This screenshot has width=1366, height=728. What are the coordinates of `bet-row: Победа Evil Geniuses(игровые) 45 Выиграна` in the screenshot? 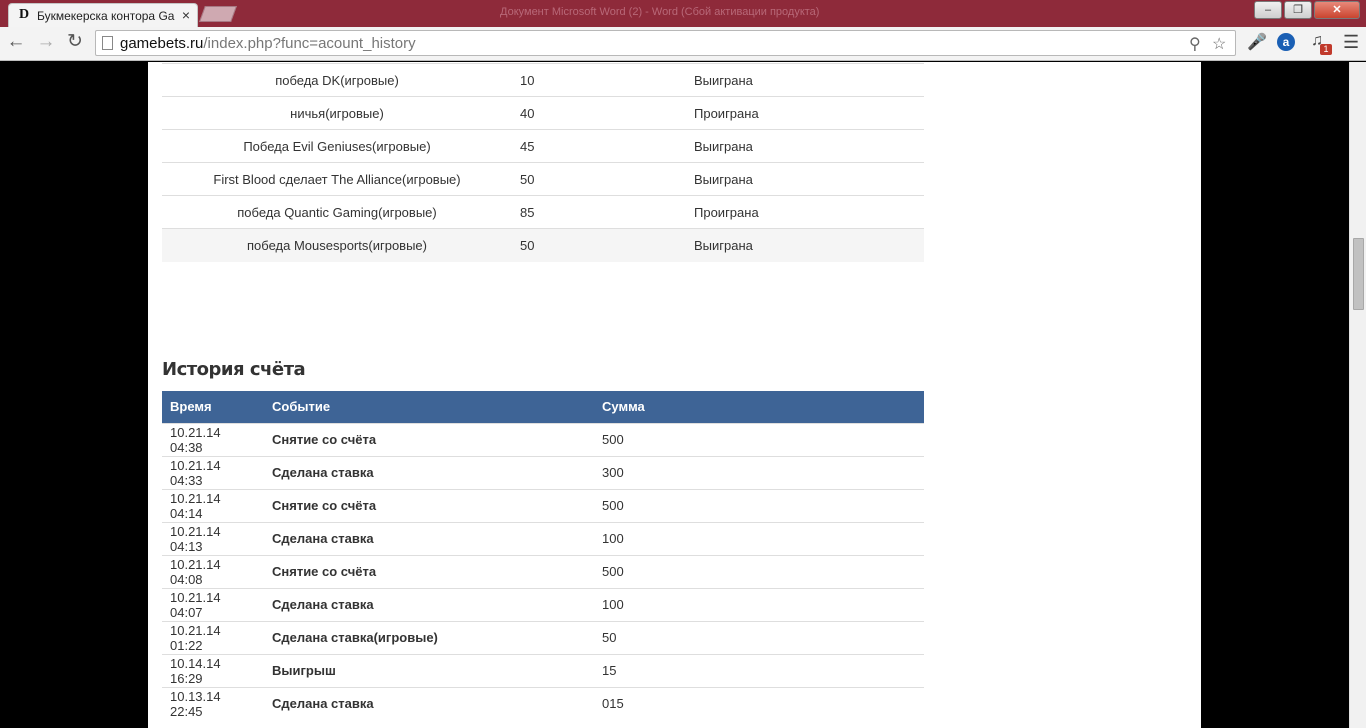 It's located at (543, 146).